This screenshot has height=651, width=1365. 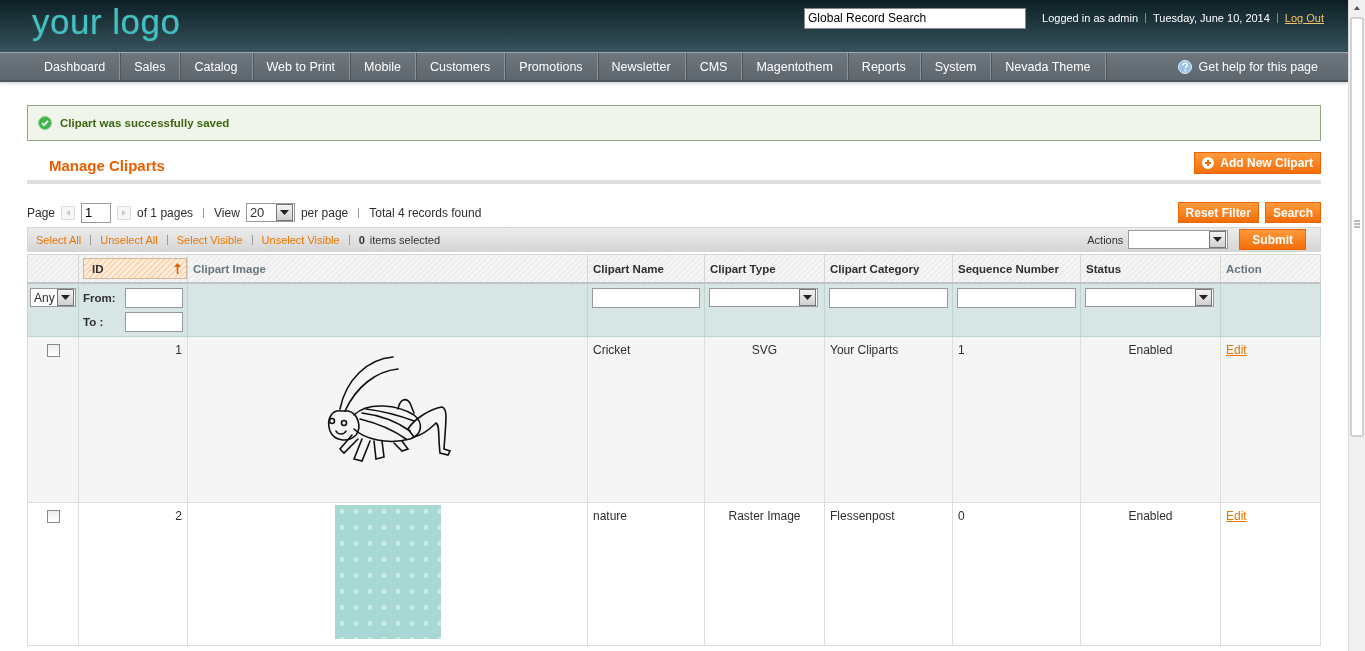 I want to click on nav-item: CMS, so click(x=714, y=66).